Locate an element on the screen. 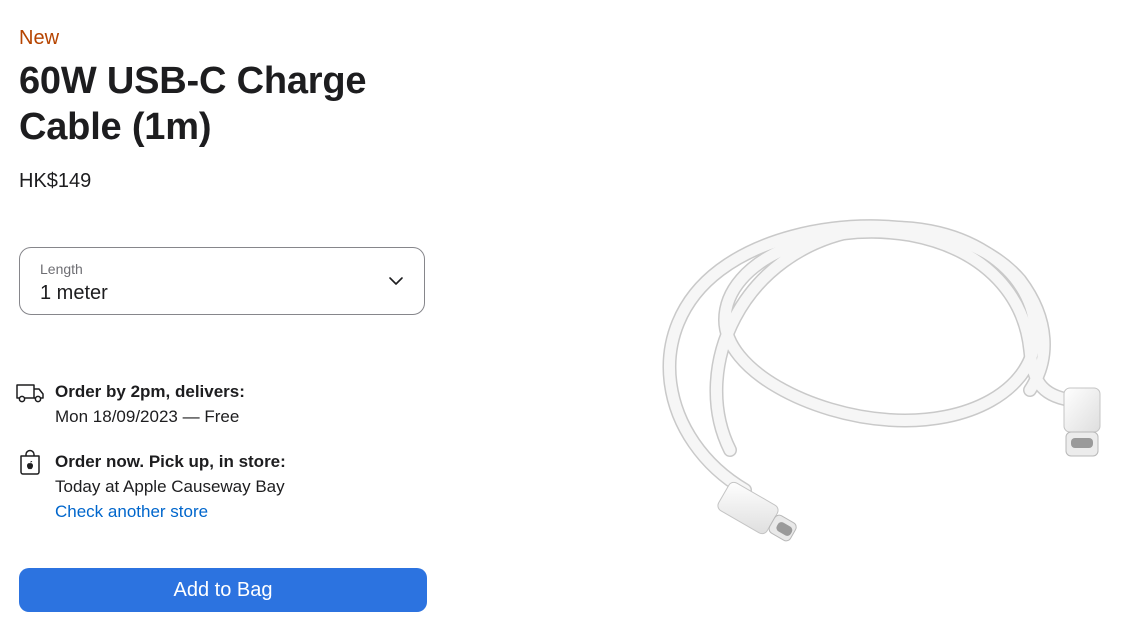 The height and width of the screenshot is (627, 1130). check-another-store-link: Check another store is located at coordinates (235, 511).